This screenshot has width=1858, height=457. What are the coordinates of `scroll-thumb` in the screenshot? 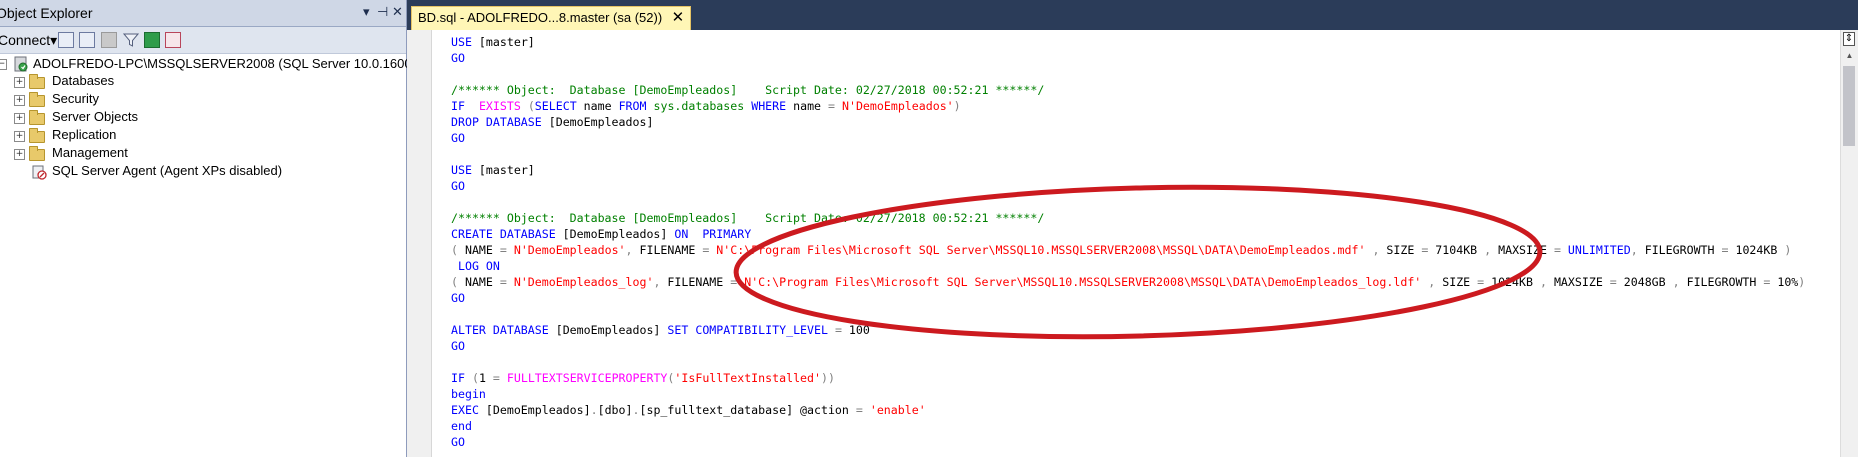 It's located at (1849, 106).